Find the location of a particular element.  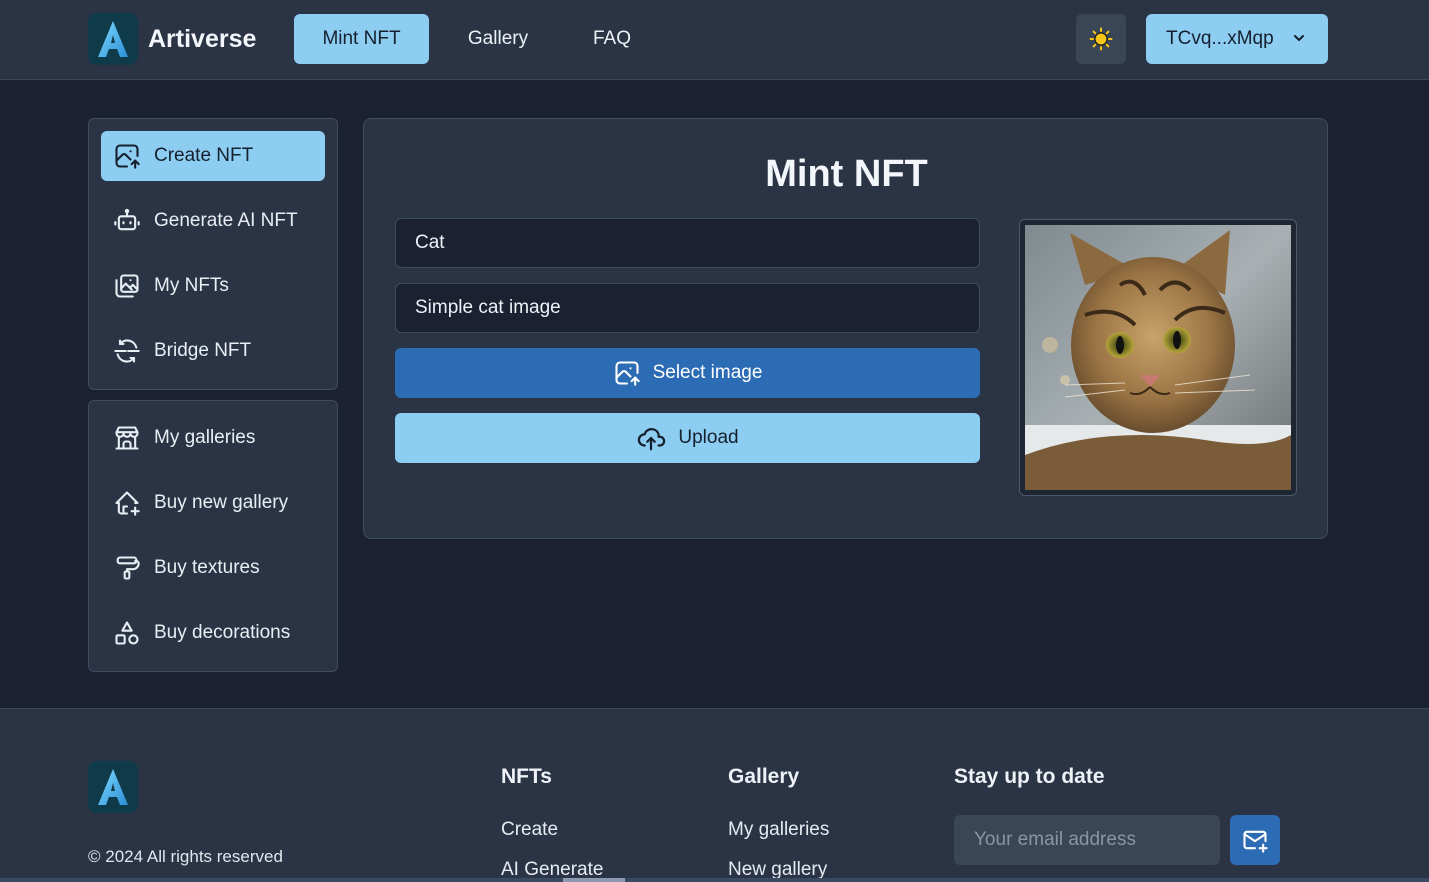

nav-gallery: Gallery is located at coordinates (498, 39).